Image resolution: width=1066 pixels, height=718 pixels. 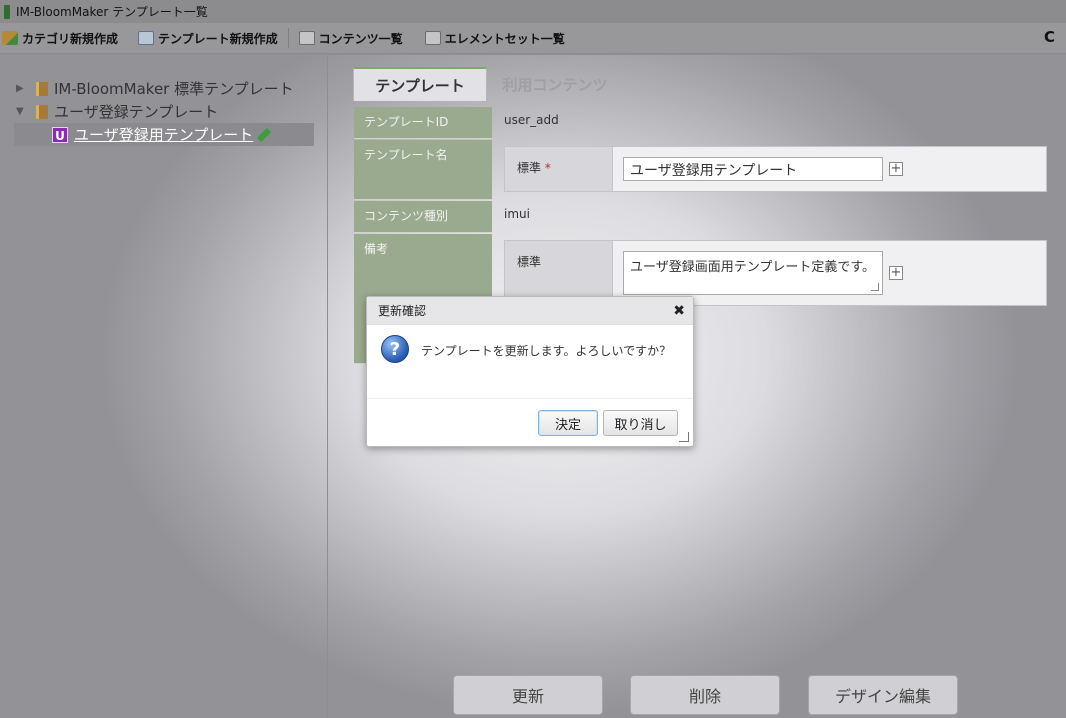 What do you see at coordinates (533, 11) in the screenshot?
I see `window-title-bar: IM-BloomMaker テンプレート一覧` at bounding box center [533, 11].